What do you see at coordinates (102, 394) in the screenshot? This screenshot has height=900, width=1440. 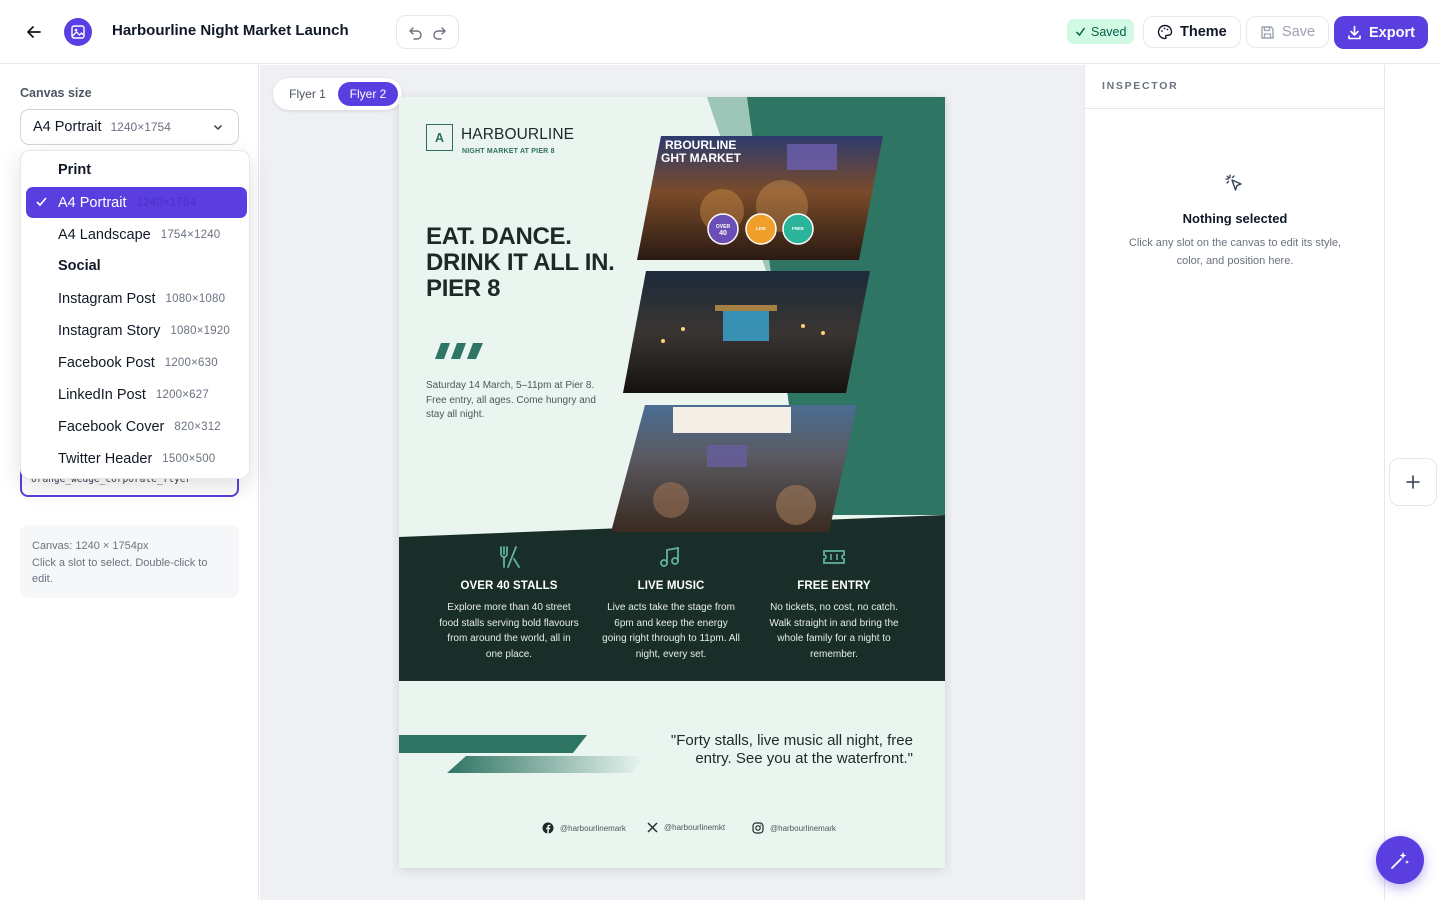 I see `option-label: LinkedIn Post` at bounding box center [102, 394].